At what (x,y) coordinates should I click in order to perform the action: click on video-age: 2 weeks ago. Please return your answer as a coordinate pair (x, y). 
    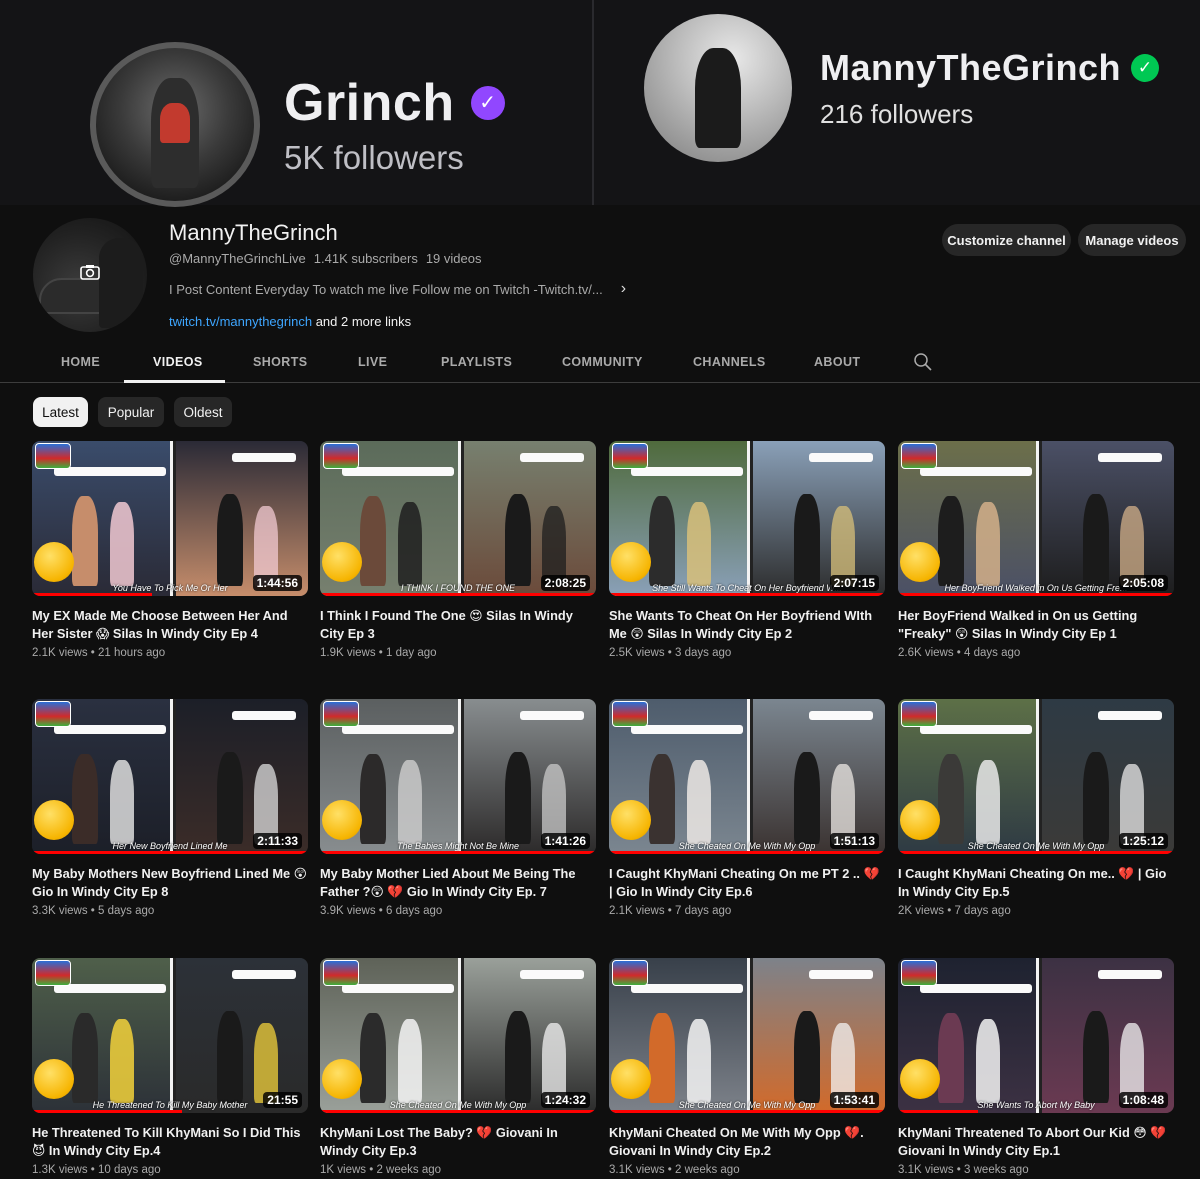
    Looking at the image, I should click on (707, 1170).